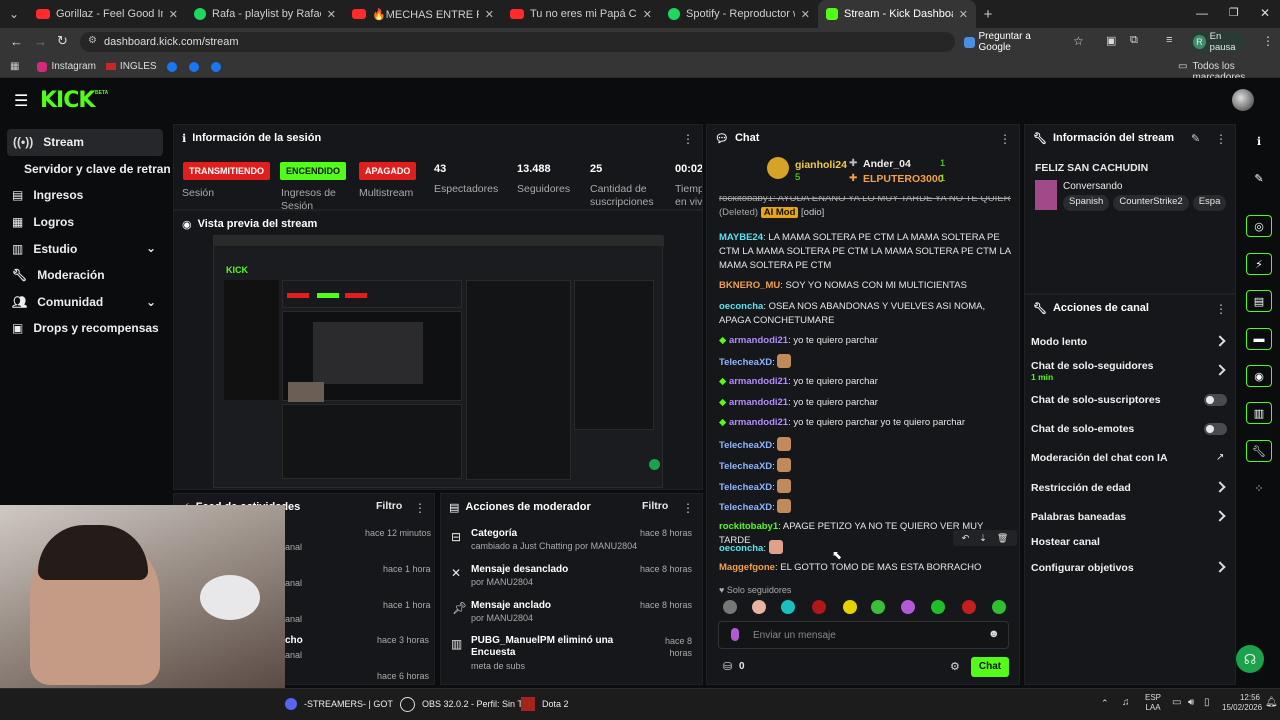 The image size is (1280, 720). I want to click on edit-icon: ✎, so click(1195, 138).